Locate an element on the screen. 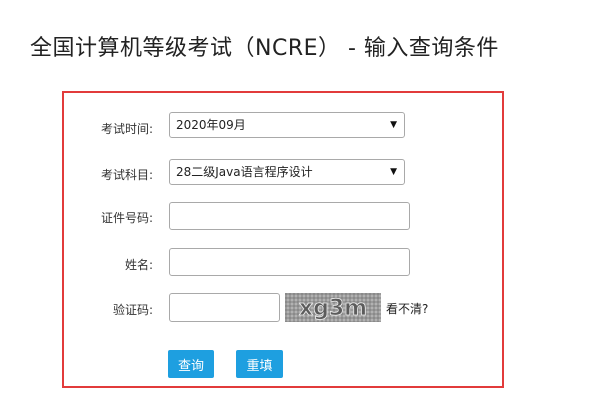 The image size is (604, 402). exam-time-value: 2020年09月 is located at coordinates (211, 125).